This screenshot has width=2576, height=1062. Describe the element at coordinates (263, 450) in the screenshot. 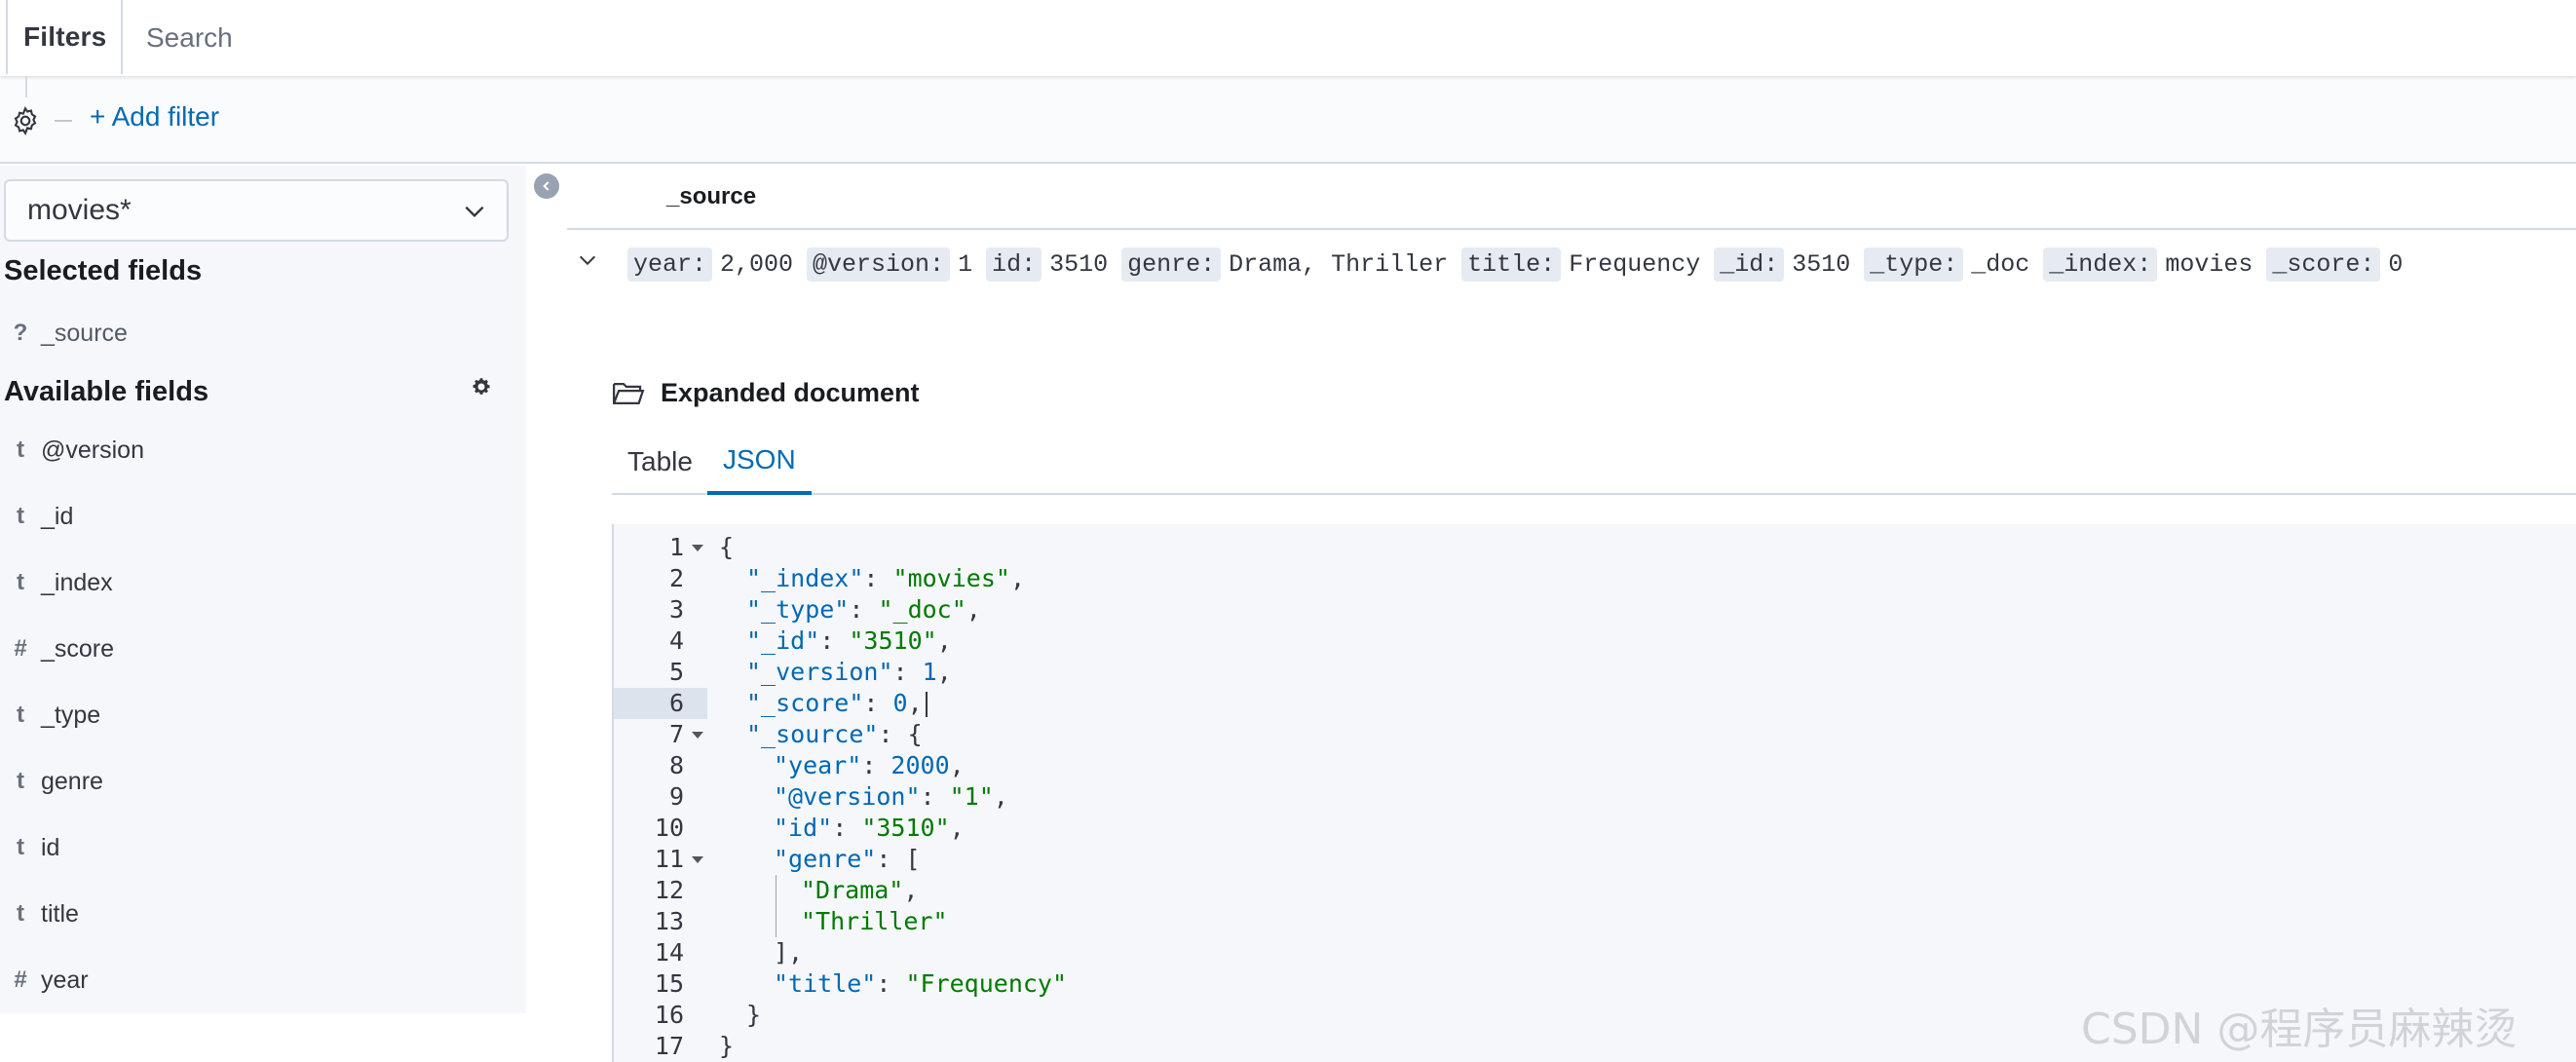

I see `field-item-version: t @version` at that location.